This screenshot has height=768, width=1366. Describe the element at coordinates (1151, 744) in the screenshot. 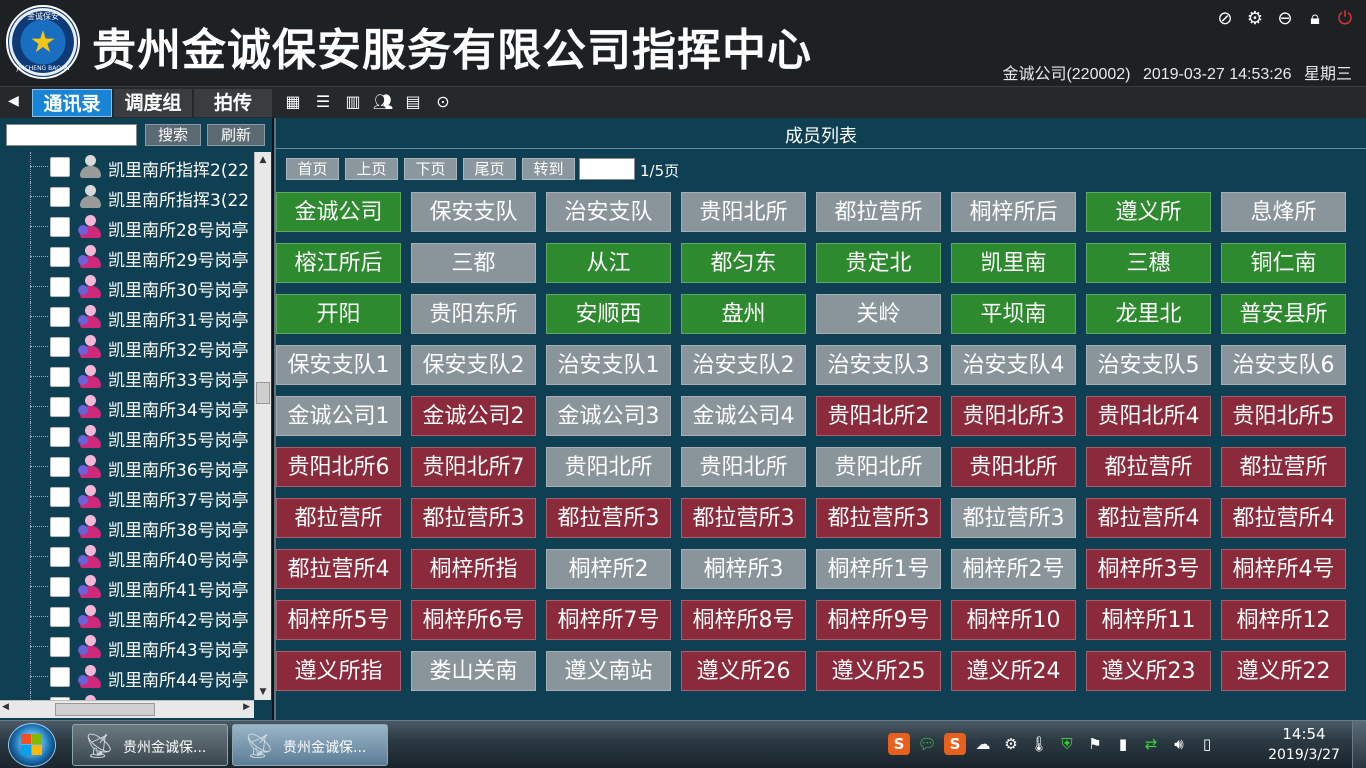

I see `sync-icon: ⇄` at that location.